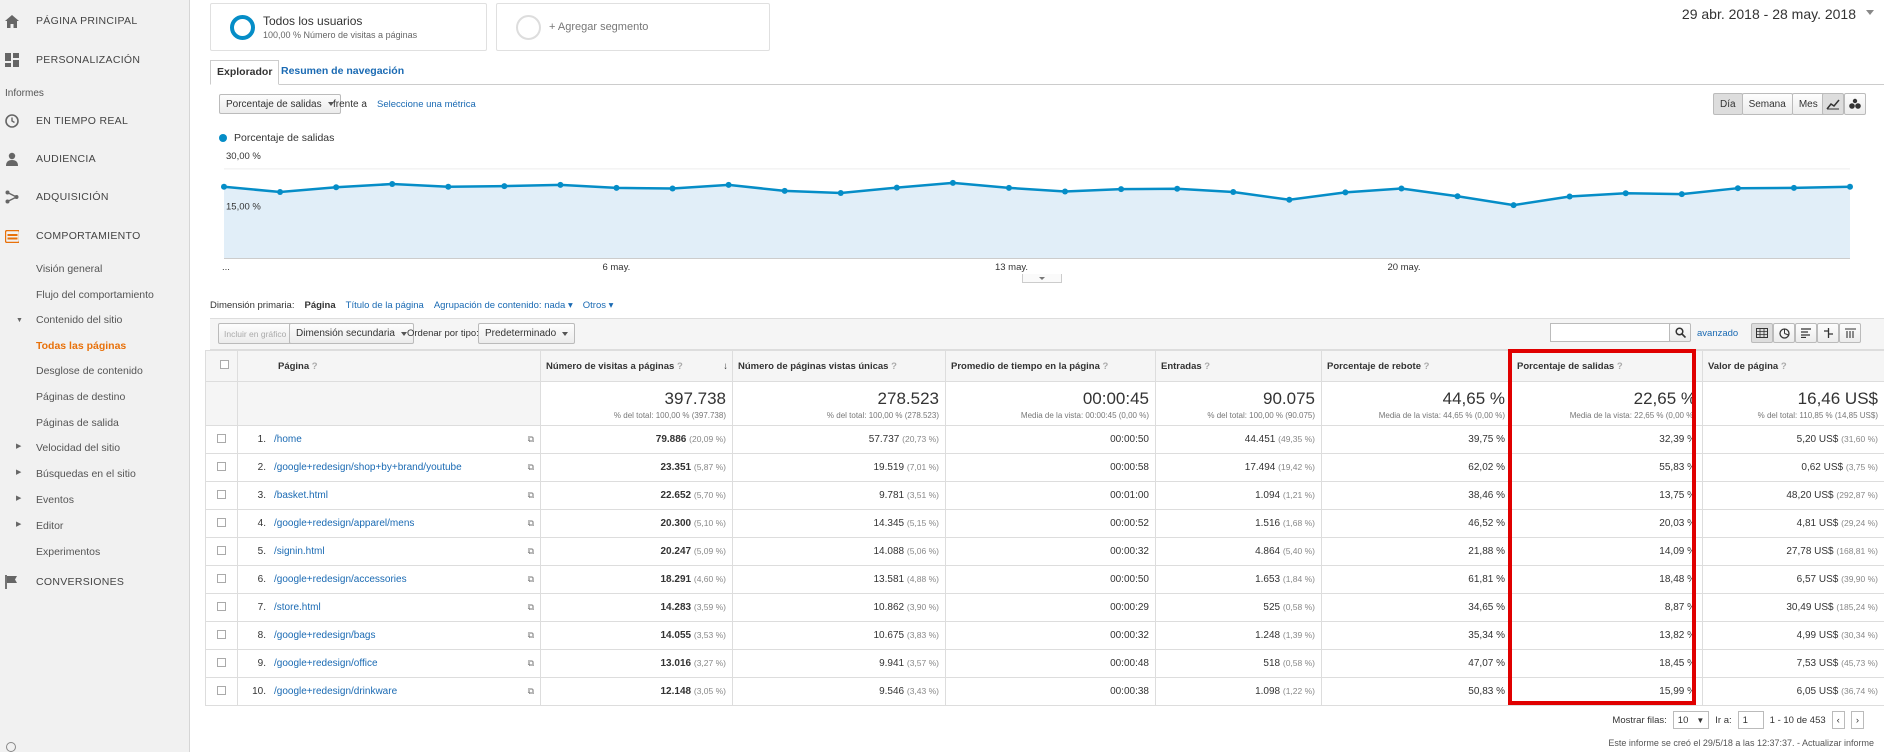 This screenshot has height=752, width=1884. Describe the element at coordinates (77, 423) in the screenshot. I see `nav-exit-pages: Páginas de salida` at that location.